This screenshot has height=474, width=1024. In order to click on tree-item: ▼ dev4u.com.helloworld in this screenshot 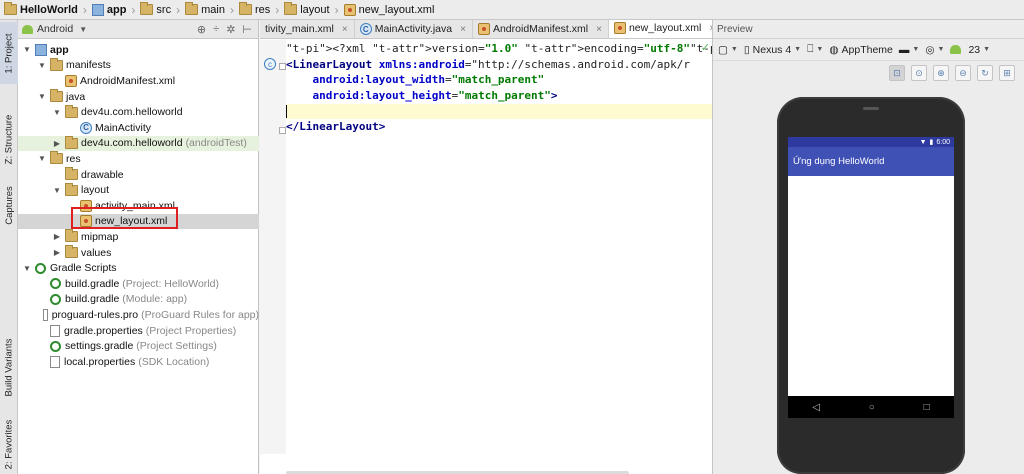, I will do `click(138, 112)`.